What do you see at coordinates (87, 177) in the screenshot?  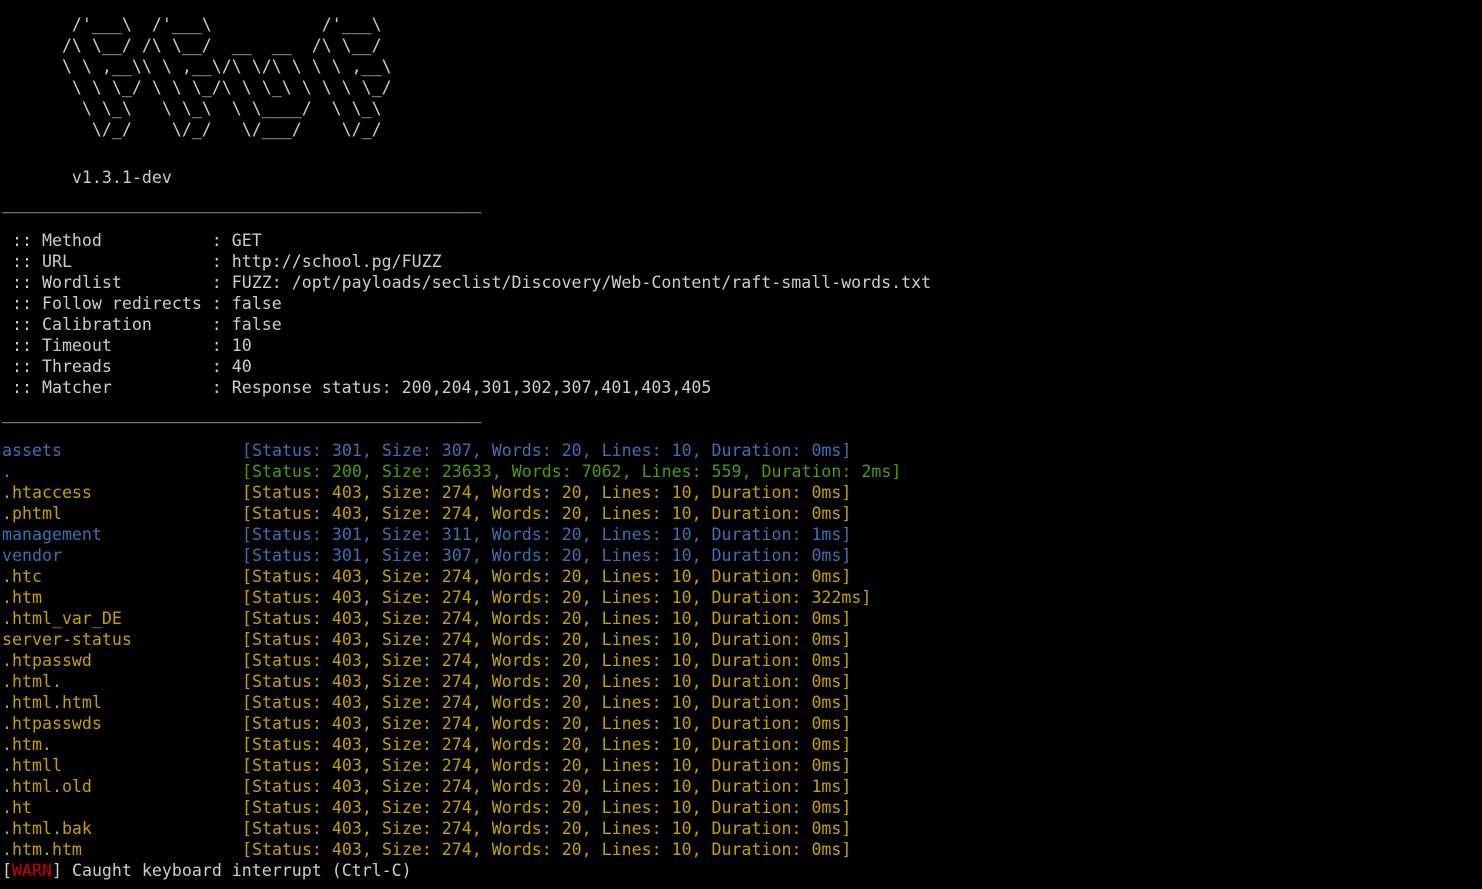 I see `version-label: v1.3.1-dev` at bounding box center [87, 177].